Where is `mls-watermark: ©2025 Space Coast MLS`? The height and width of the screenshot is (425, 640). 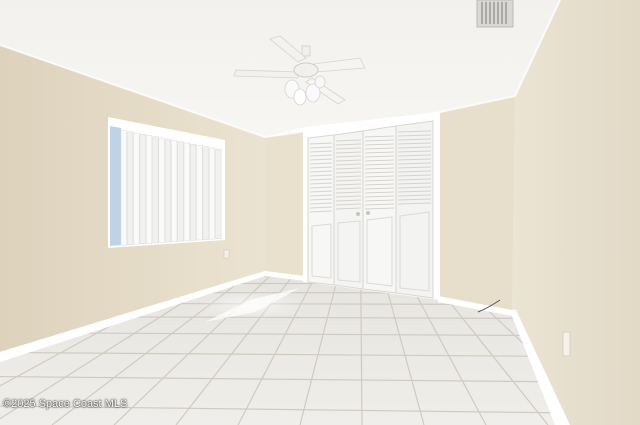
mls-watermark: ©2025 Space Coast MLS is located at coordinates (65, 404).